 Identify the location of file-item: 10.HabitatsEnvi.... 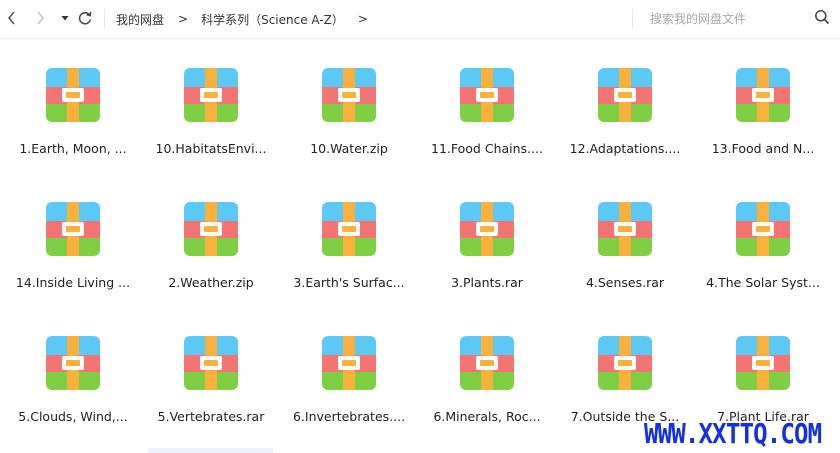
(211, 105).